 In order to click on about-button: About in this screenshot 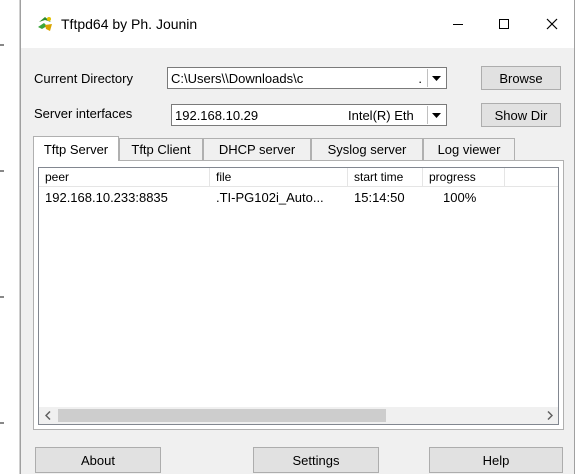, I will do `click(98, 460)`.